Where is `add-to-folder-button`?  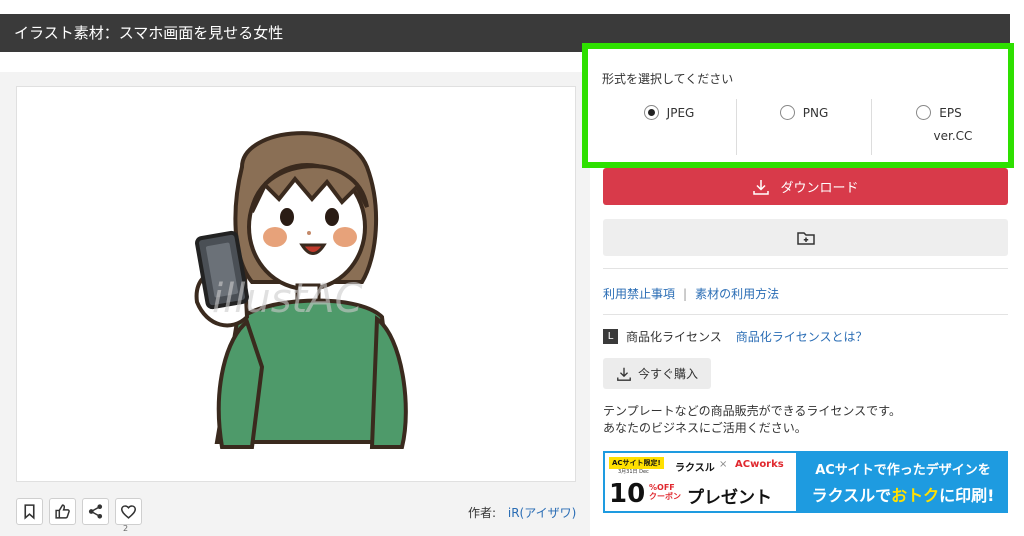
add-to-folder-button is located at coordinates (805, 237).